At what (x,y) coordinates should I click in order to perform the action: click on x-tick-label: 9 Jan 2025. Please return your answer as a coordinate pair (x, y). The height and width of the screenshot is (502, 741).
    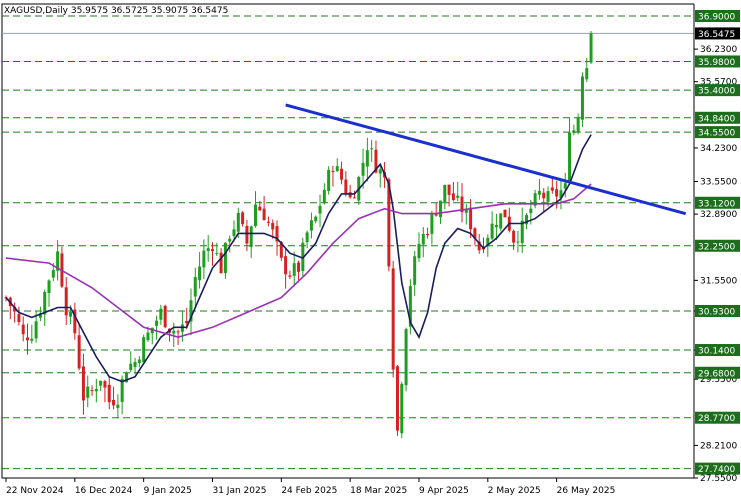
    Looking at the image, I should click on (168, 491).